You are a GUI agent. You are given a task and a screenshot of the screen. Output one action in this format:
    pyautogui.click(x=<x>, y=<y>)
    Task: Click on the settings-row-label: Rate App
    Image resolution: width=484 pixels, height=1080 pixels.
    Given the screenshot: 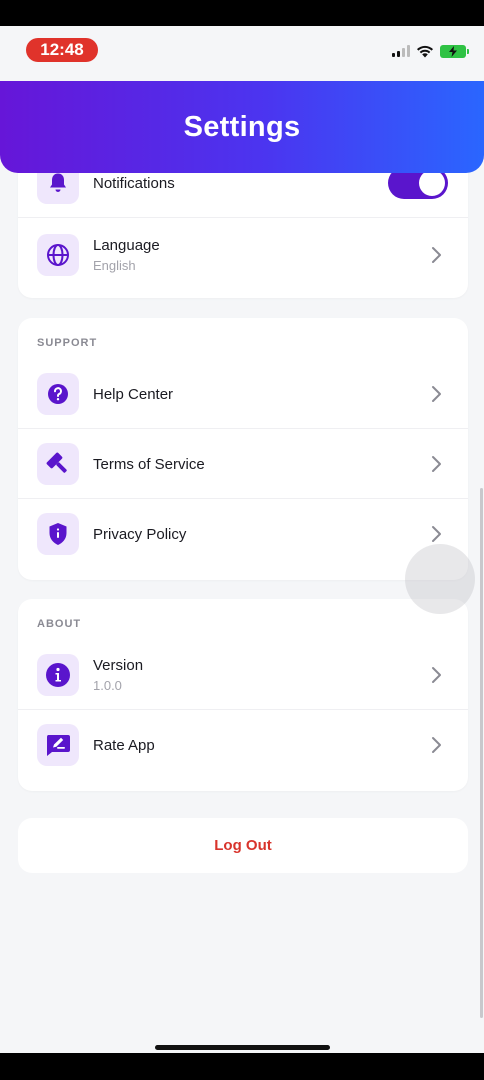 What is the action you would take?
    pyautogui.click(x=124, y=745)
    